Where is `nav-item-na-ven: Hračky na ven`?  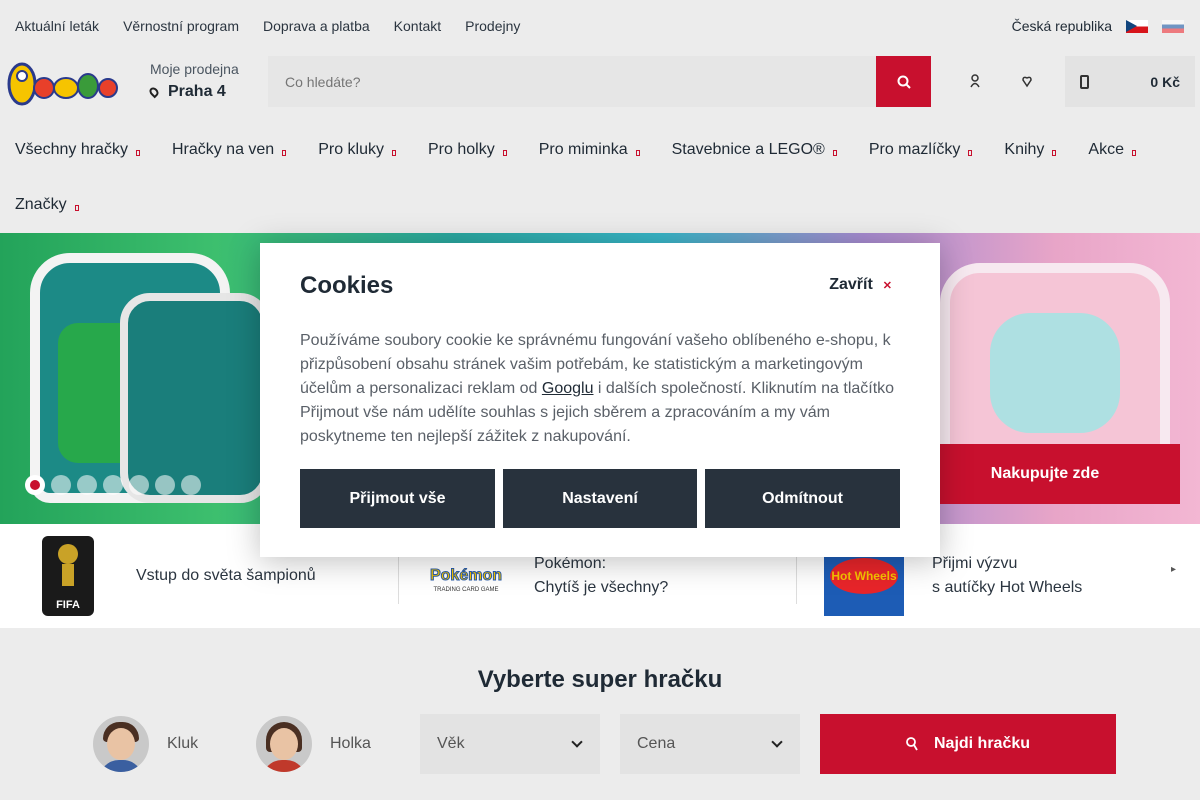 nav-item-na-ven: Hračky na ven is located at coordinates (229, 149).